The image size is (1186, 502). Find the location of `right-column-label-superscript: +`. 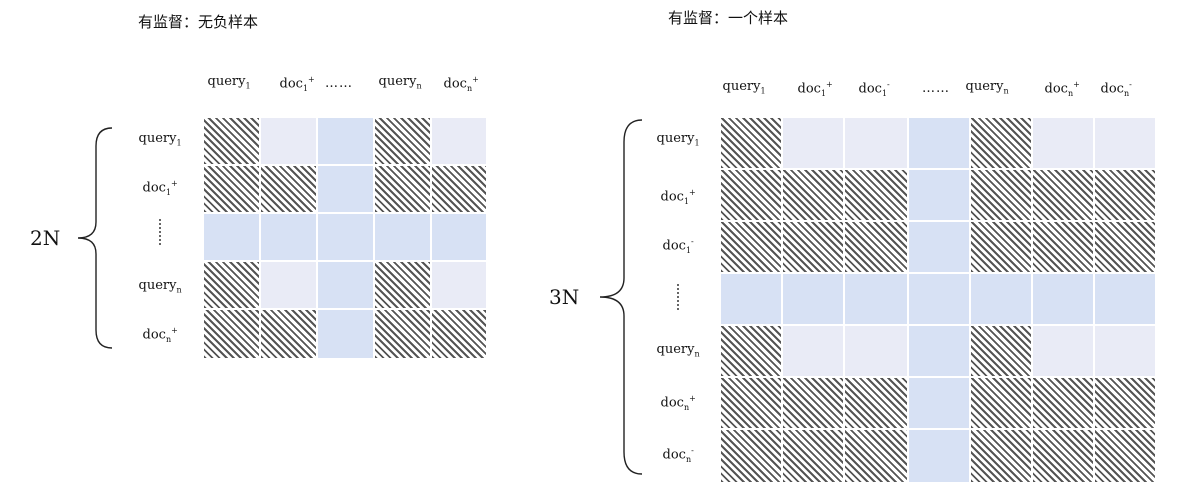

right-column-label-superscript: + is located at coordinates (1076, 84).